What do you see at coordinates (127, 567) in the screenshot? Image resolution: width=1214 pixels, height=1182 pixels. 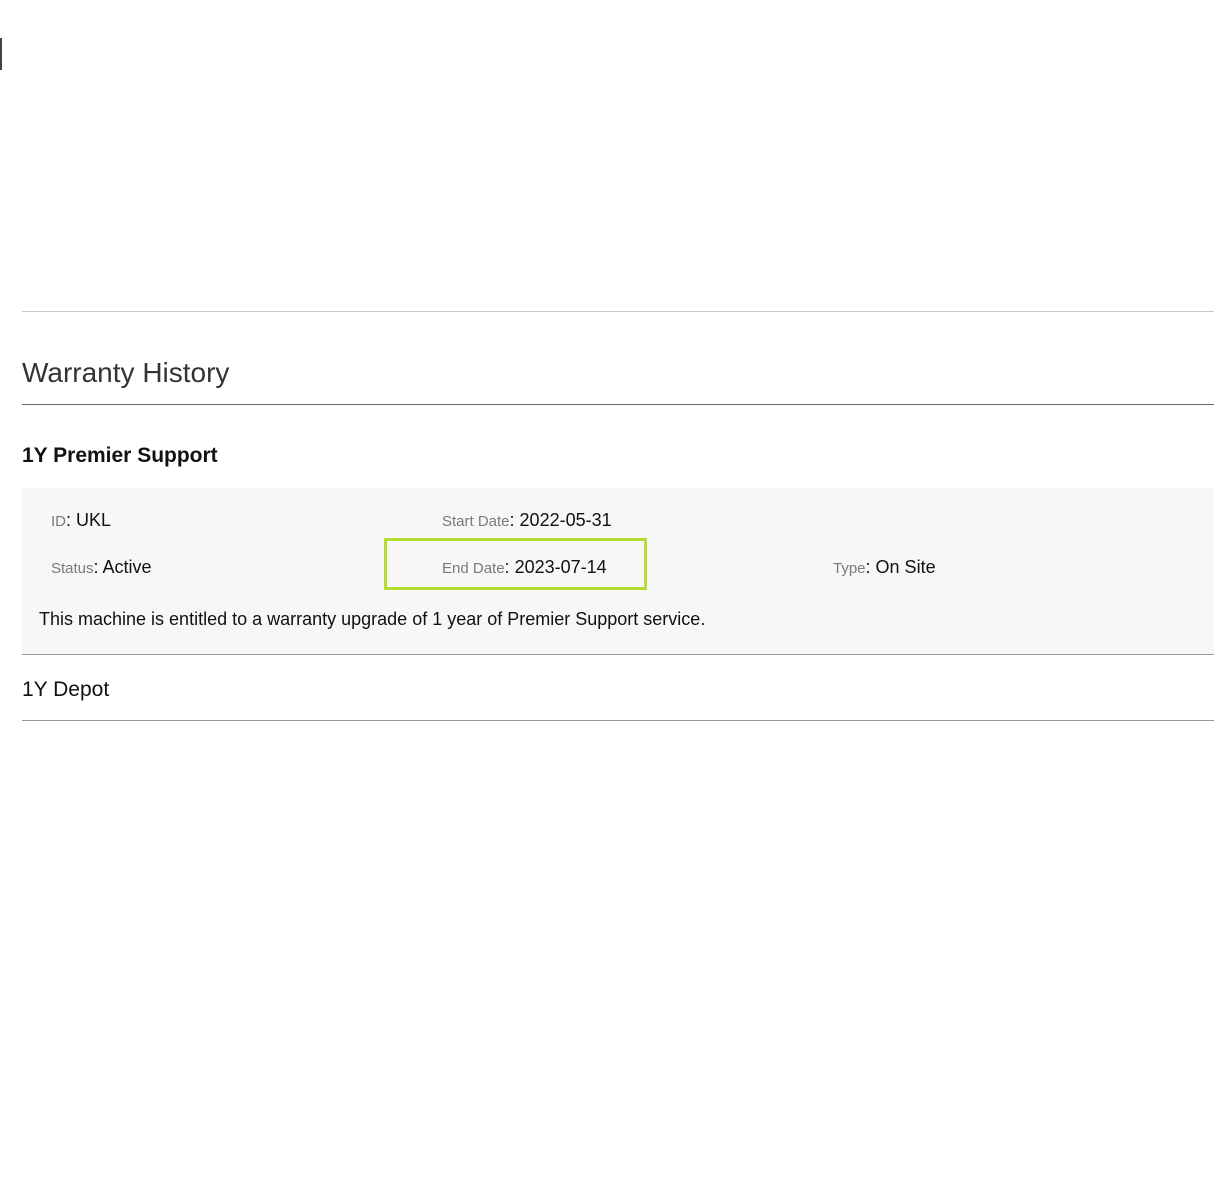 I see `field-status-value: Active` at bounding box center [127, 567].